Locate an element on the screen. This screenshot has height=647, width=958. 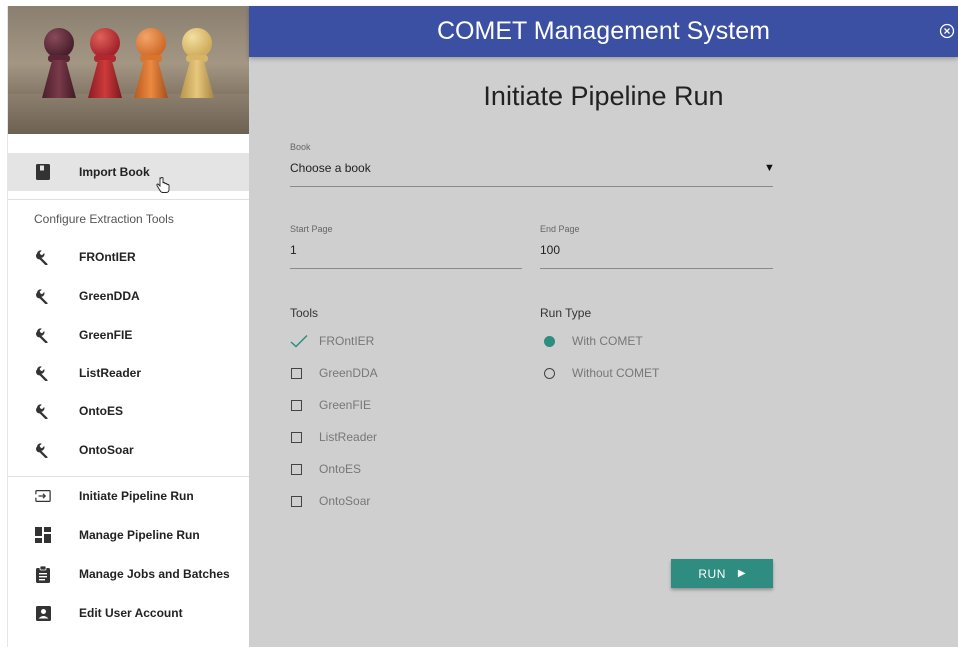
sidebar-item-label: Import Book is located at coordinates (114, 172).